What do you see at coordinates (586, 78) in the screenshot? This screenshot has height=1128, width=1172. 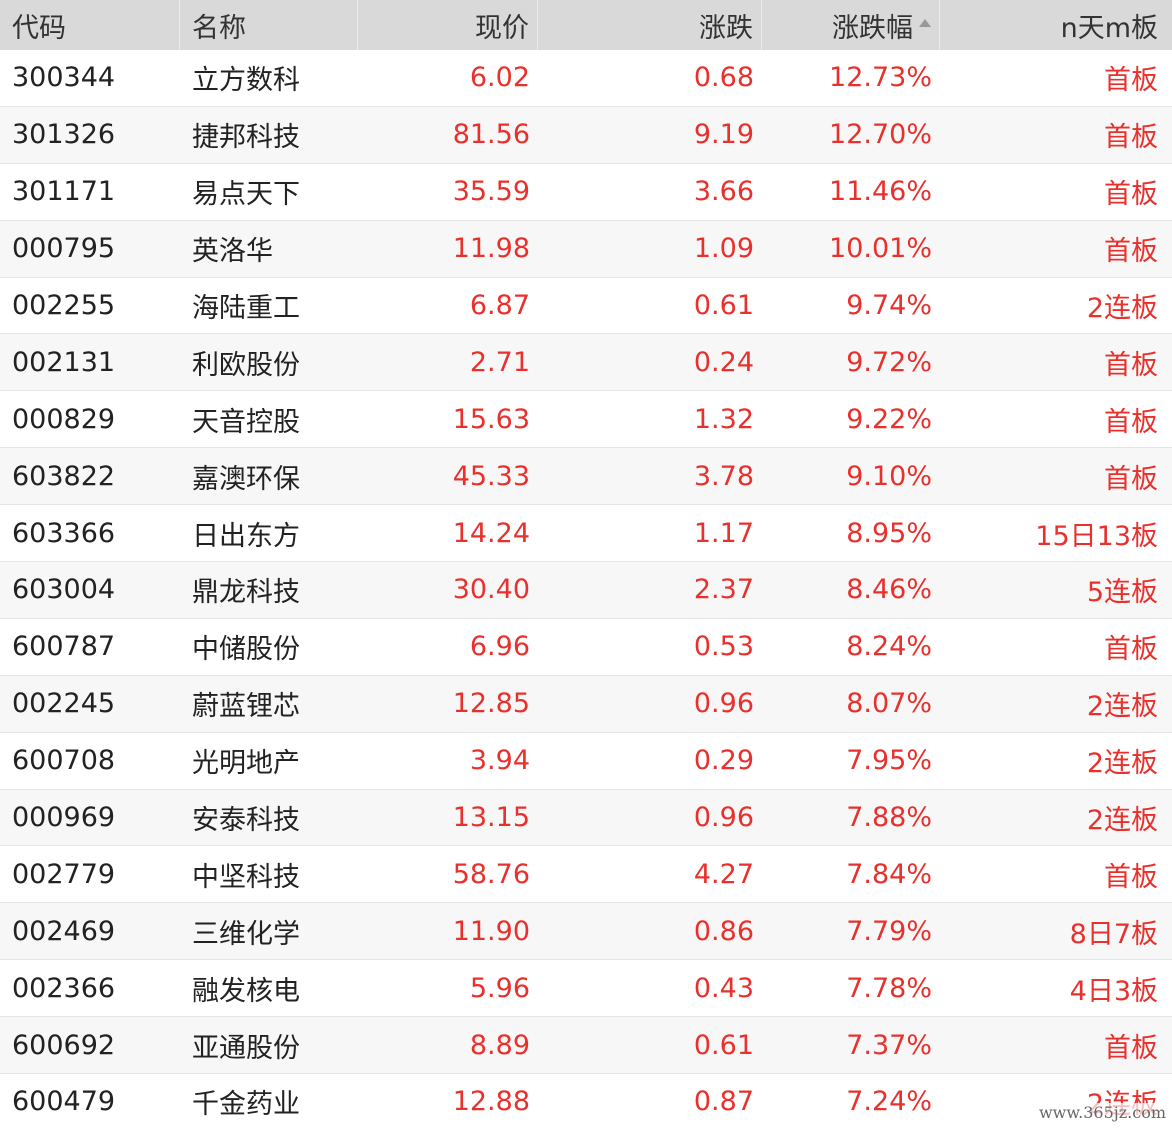 I see `table-row: 300344 立方数科 6.02 0.68 12.73% 首板` at bounding box center [586, 78].